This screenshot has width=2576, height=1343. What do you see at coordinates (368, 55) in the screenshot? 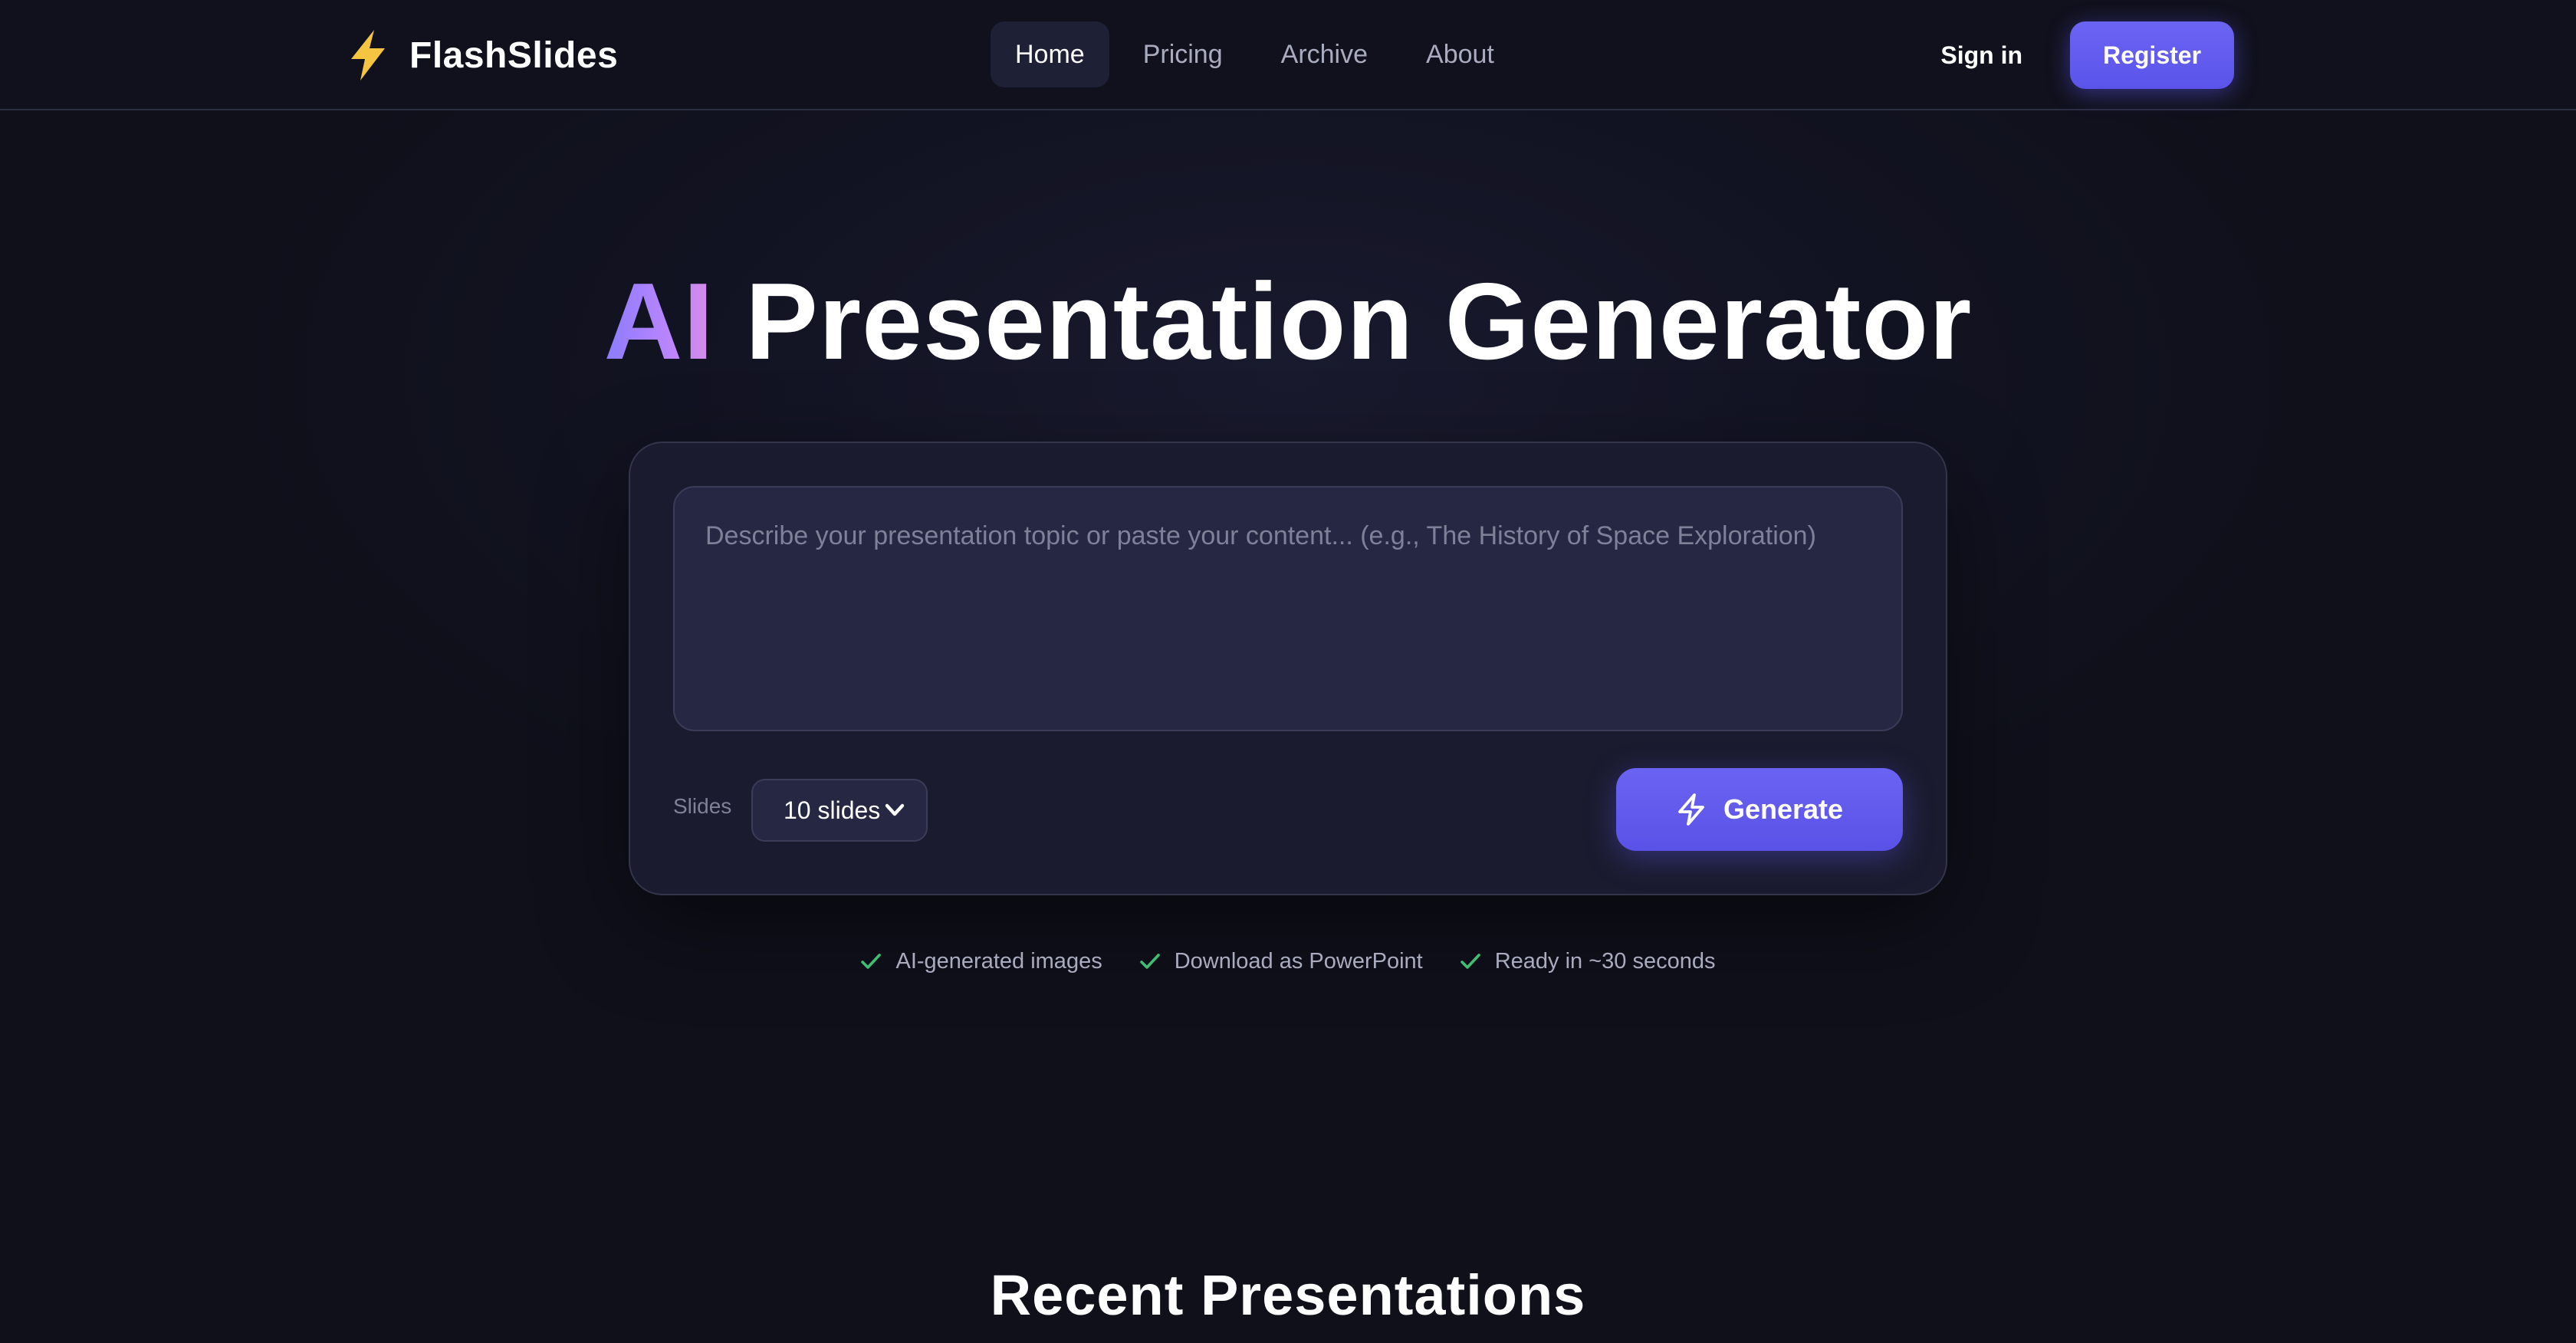
I see `lightning-bolt-icon` at bounding box center [368, 55].